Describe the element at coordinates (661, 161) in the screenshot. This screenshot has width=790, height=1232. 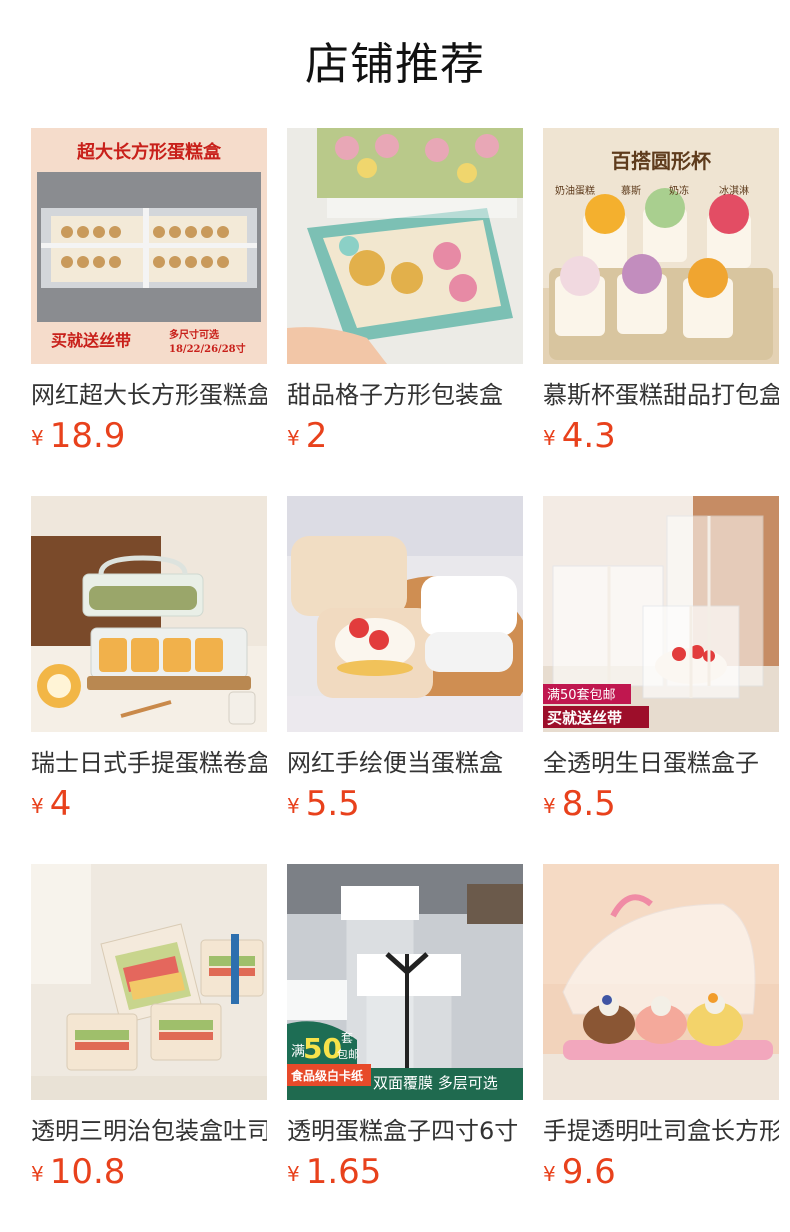
I see `image-headline: 百搭圆形杯` at that location.